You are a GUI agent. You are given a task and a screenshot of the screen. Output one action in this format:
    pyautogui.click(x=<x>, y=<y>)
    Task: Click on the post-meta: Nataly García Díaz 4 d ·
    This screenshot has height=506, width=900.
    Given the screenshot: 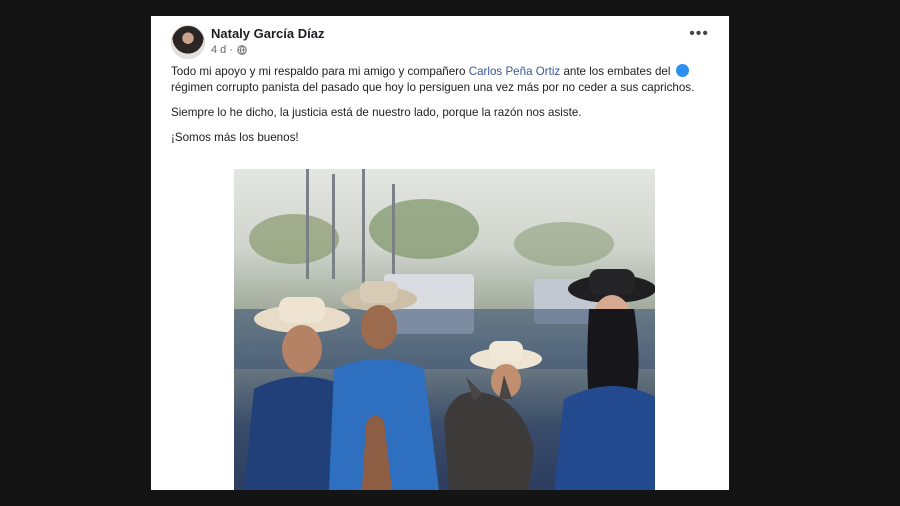 What is the action you would take?
    pyautogui.click(x=267, y=42)
    